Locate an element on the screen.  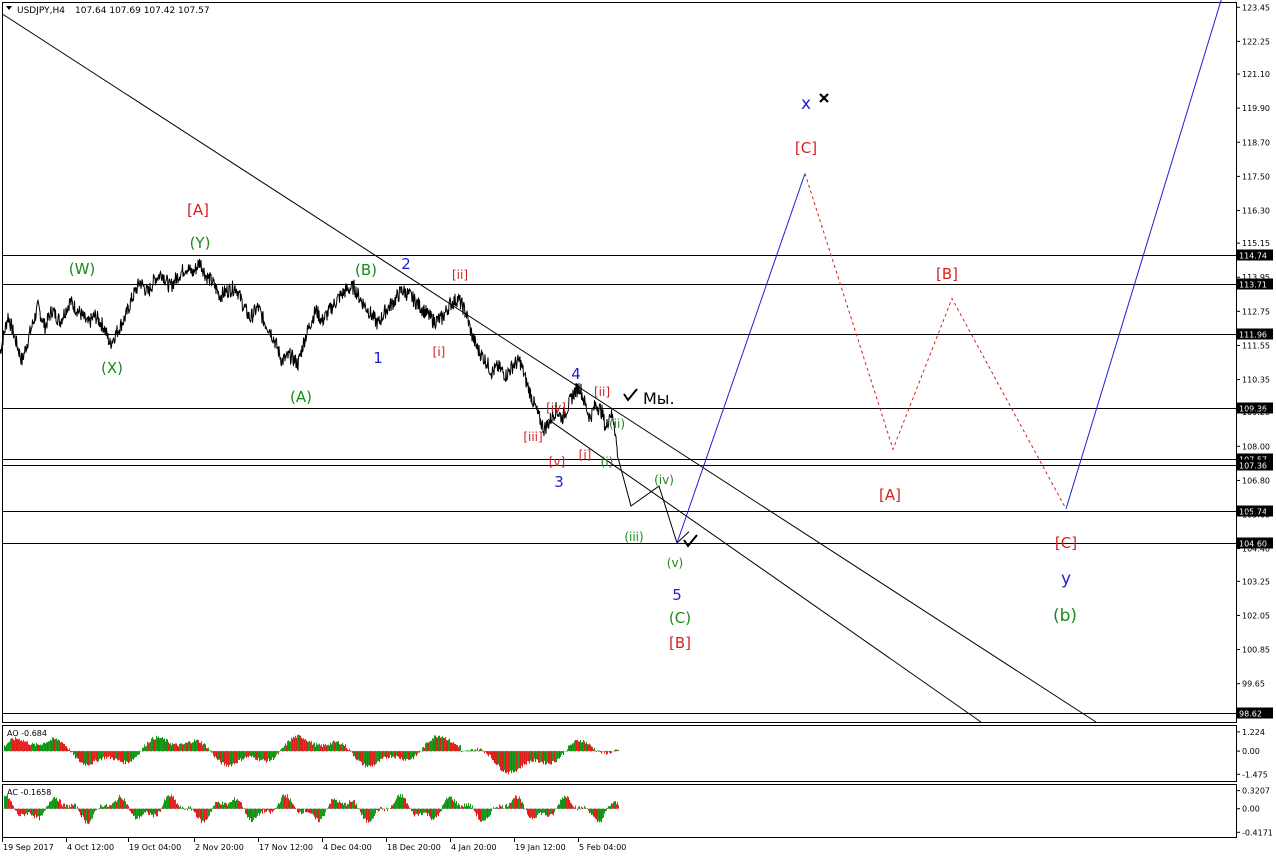
price-tick-label: 100.85 is located at coordinates (1256, 650).